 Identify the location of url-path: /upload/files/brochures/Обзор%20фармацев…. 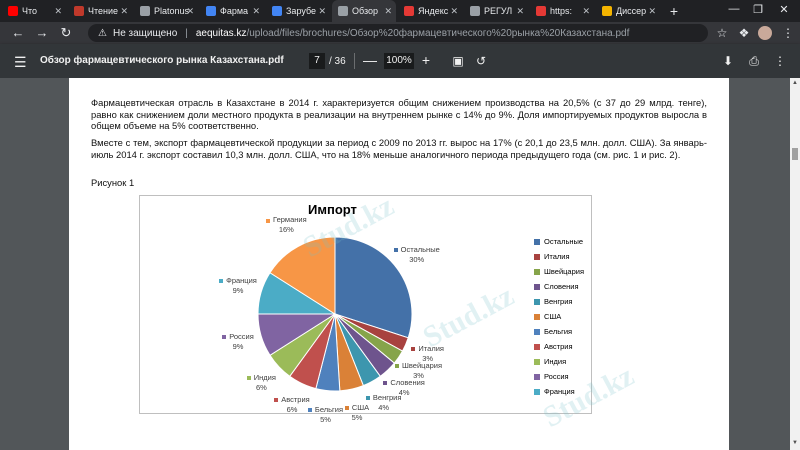
(438, 33).